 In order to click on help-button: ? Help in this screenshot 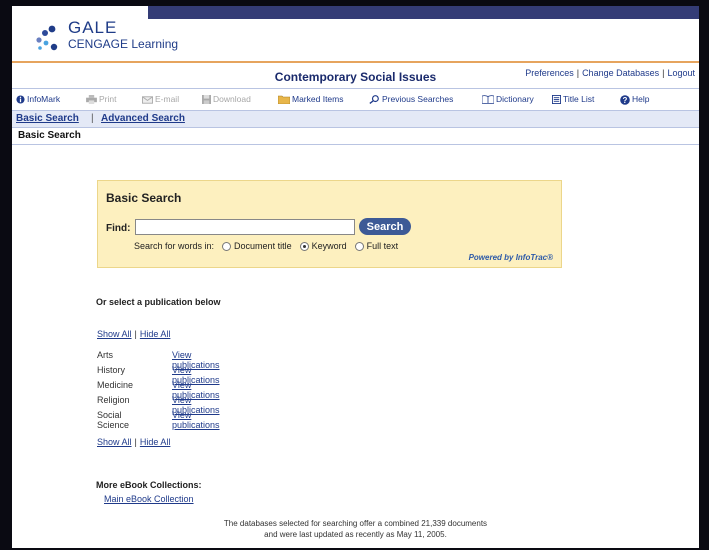, I will do `click(634, 99)`.